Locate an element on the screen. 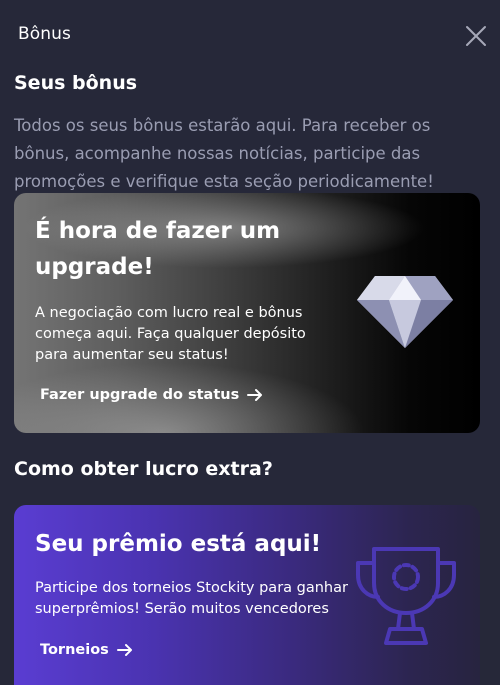 The width and height of the screenshot is (500, 685). trophy-icon is located at coordinates (406, 596).